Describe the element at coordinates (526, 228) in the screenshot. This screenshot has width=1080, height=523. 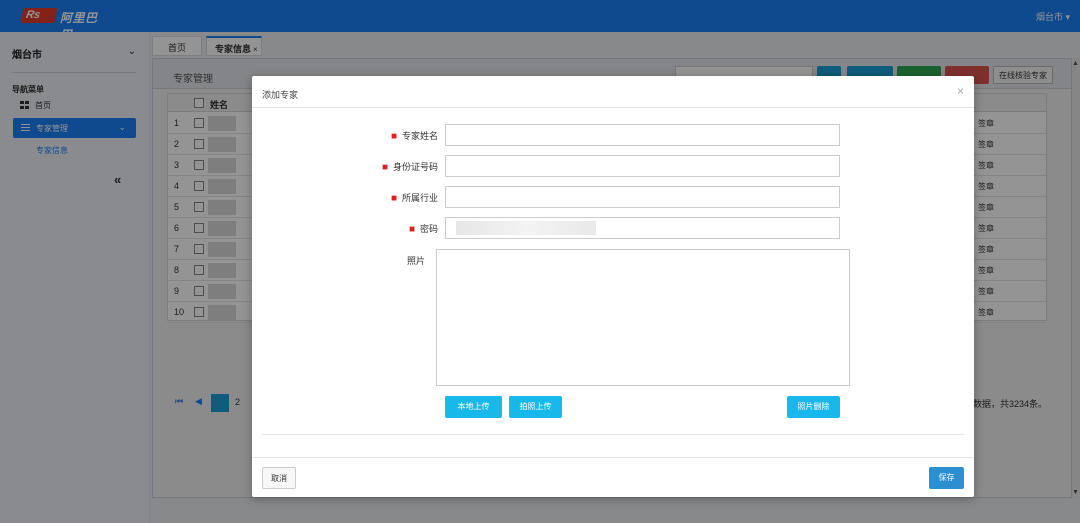
I see `obscured-password-value` at that location.